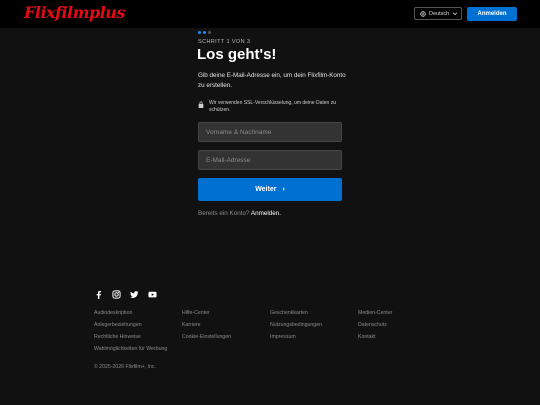  I want to click on login-prompt: Bereits ein Konto? Anmelden., so click(239, 213).